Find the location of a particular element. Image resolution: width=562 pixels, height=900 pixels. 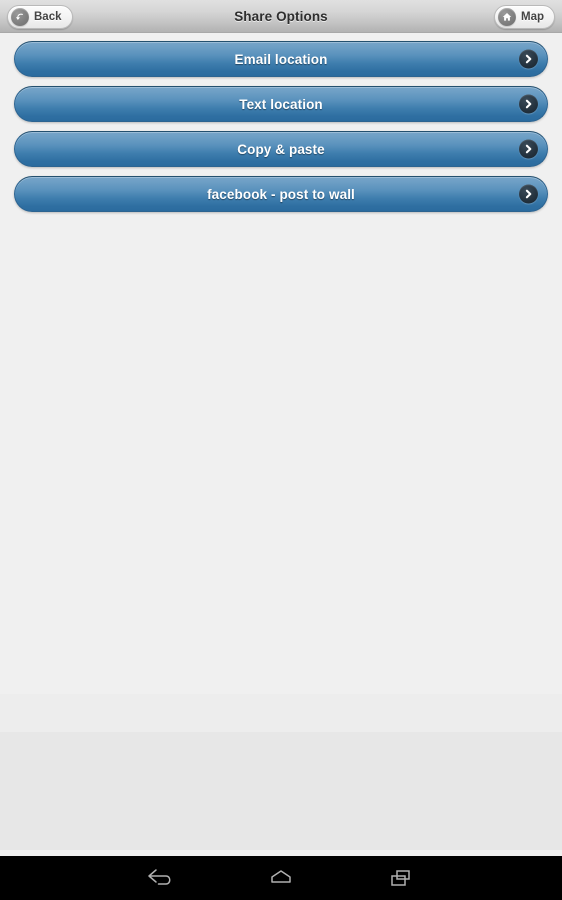

share-option-facebook-post-to-wall: facebook - post to wall is located at coordinates (281, 194).